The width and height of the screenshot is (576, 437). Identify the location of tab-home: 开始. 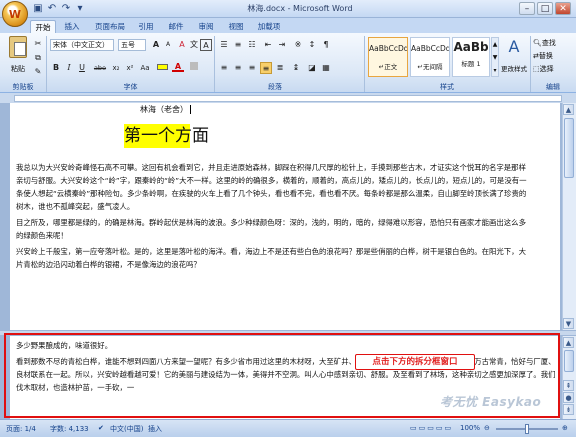
(43, 27).